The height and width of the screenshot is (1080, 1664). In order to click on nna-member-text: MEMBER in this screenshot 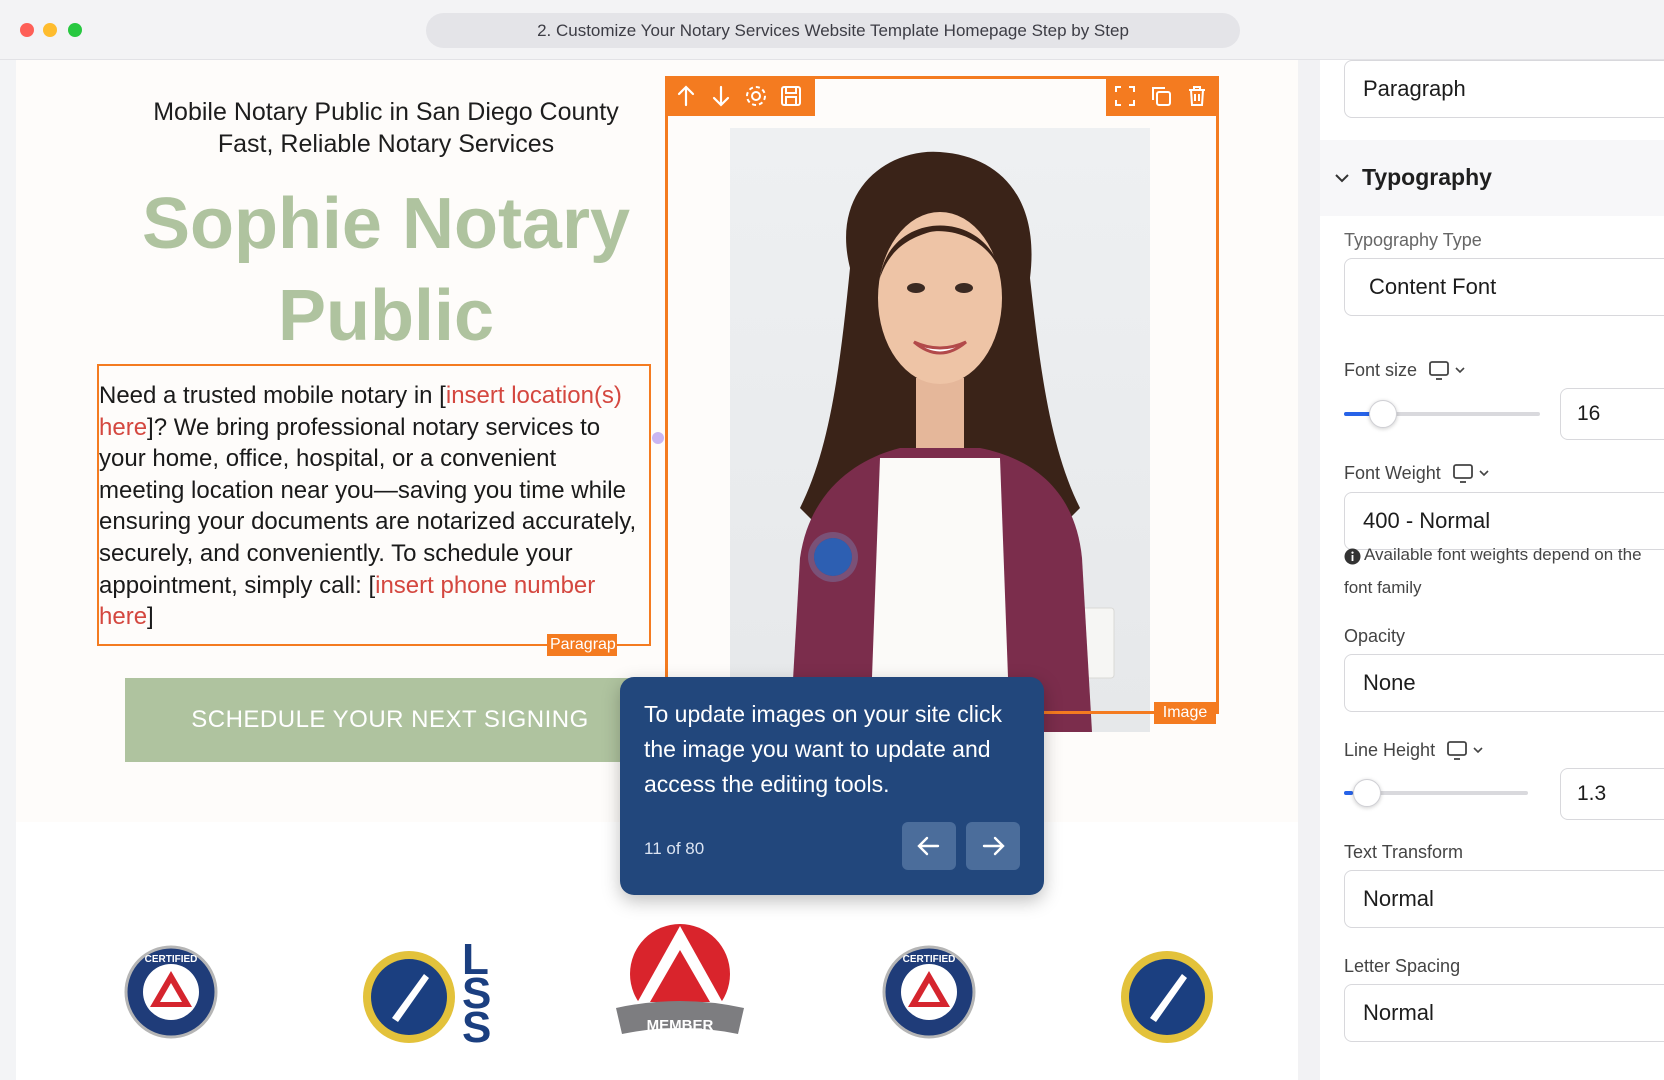, I will do `click(680, 1025)`.